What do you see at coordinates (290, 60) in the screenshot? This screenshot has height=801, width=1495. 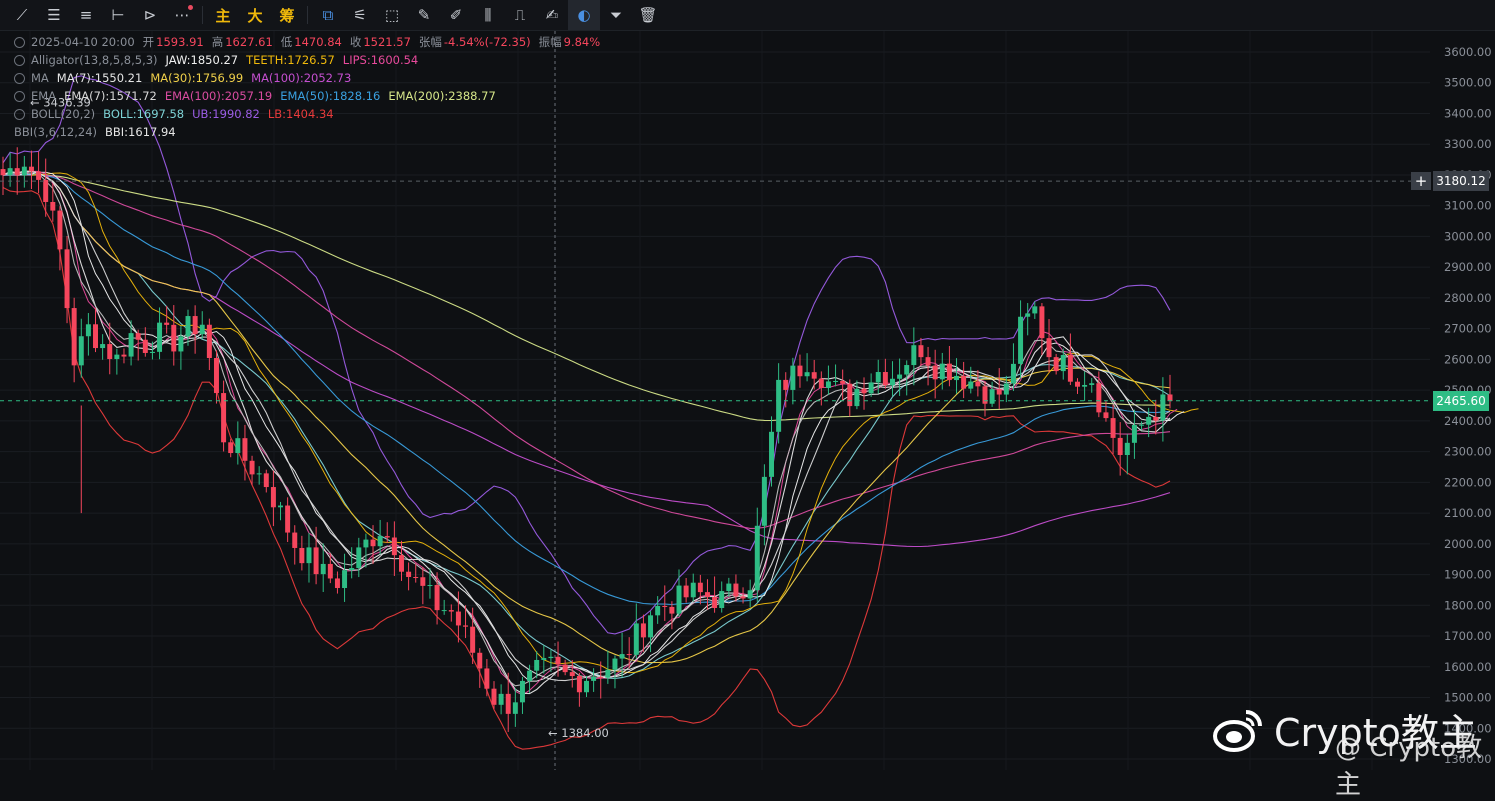 I see `teeth-value: TEETH:1726.57` at bounding box center [290, 60].